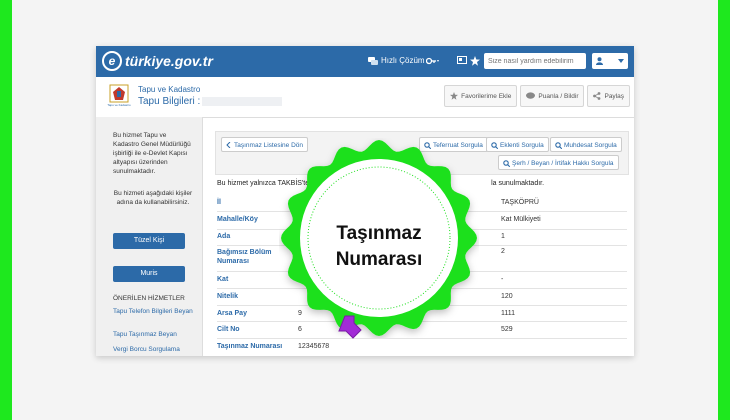  I want to click on share-icon, so click(597, 96).